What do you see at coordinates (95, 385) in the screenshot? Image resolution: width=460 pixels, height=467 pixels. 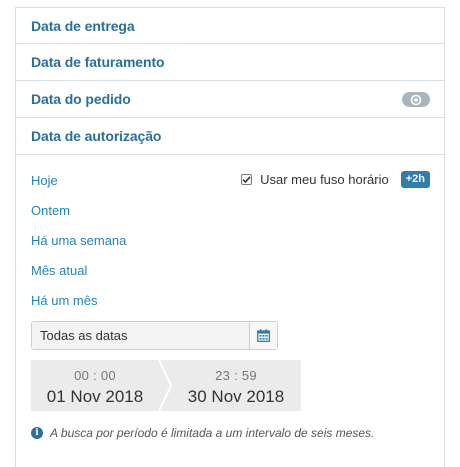 I see `range-start: 00 : 00 01 Nov 2018` at bounding box center [95, 385].